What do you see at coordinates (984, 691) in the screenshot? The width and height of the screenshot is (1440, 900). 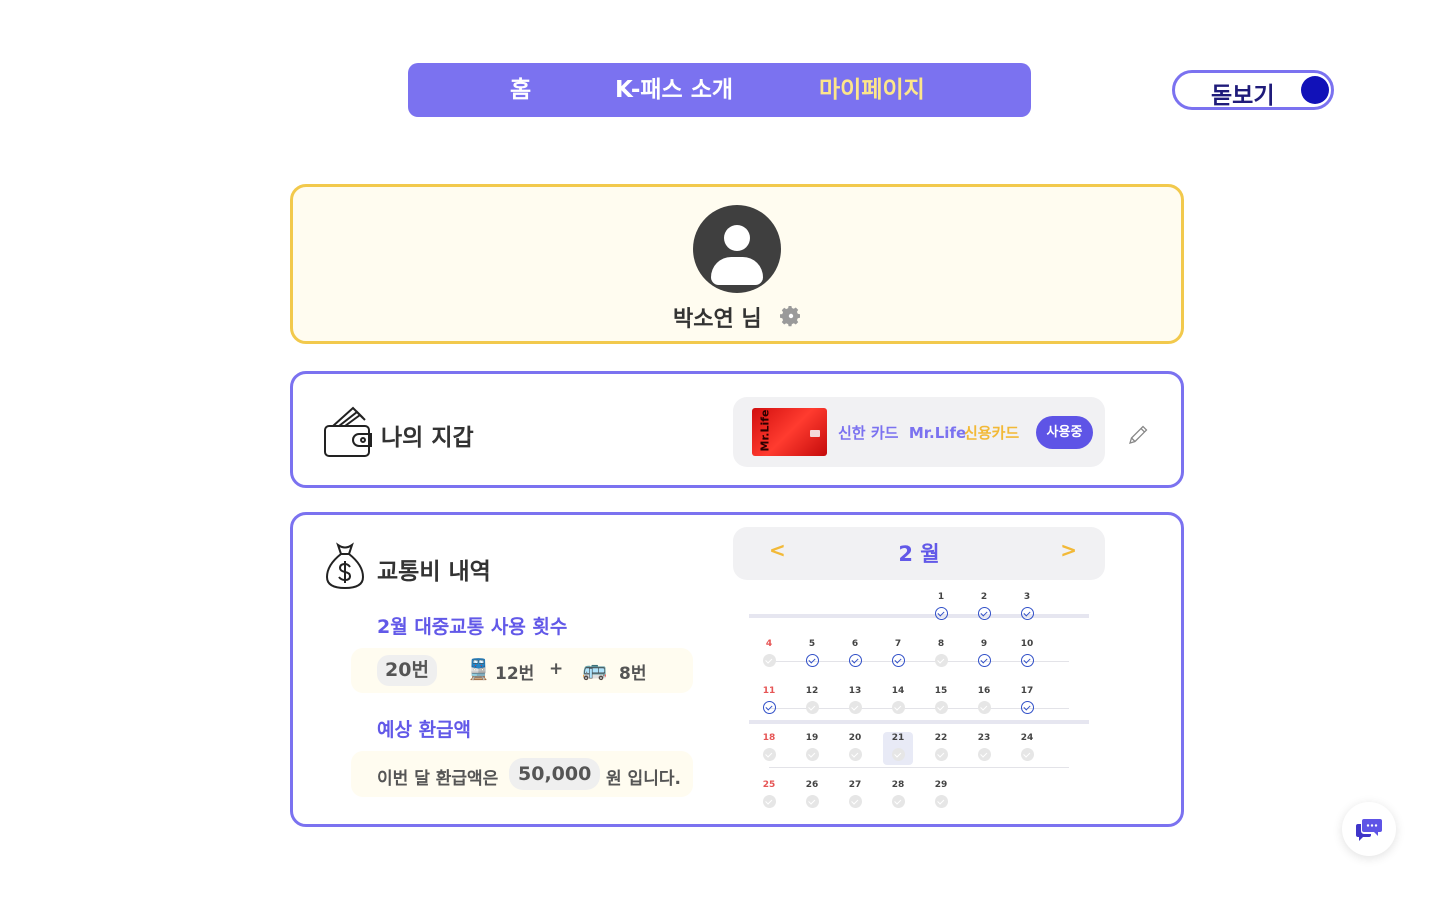 I see `calendar-day-number: 16` at bounding box center [984, 691].